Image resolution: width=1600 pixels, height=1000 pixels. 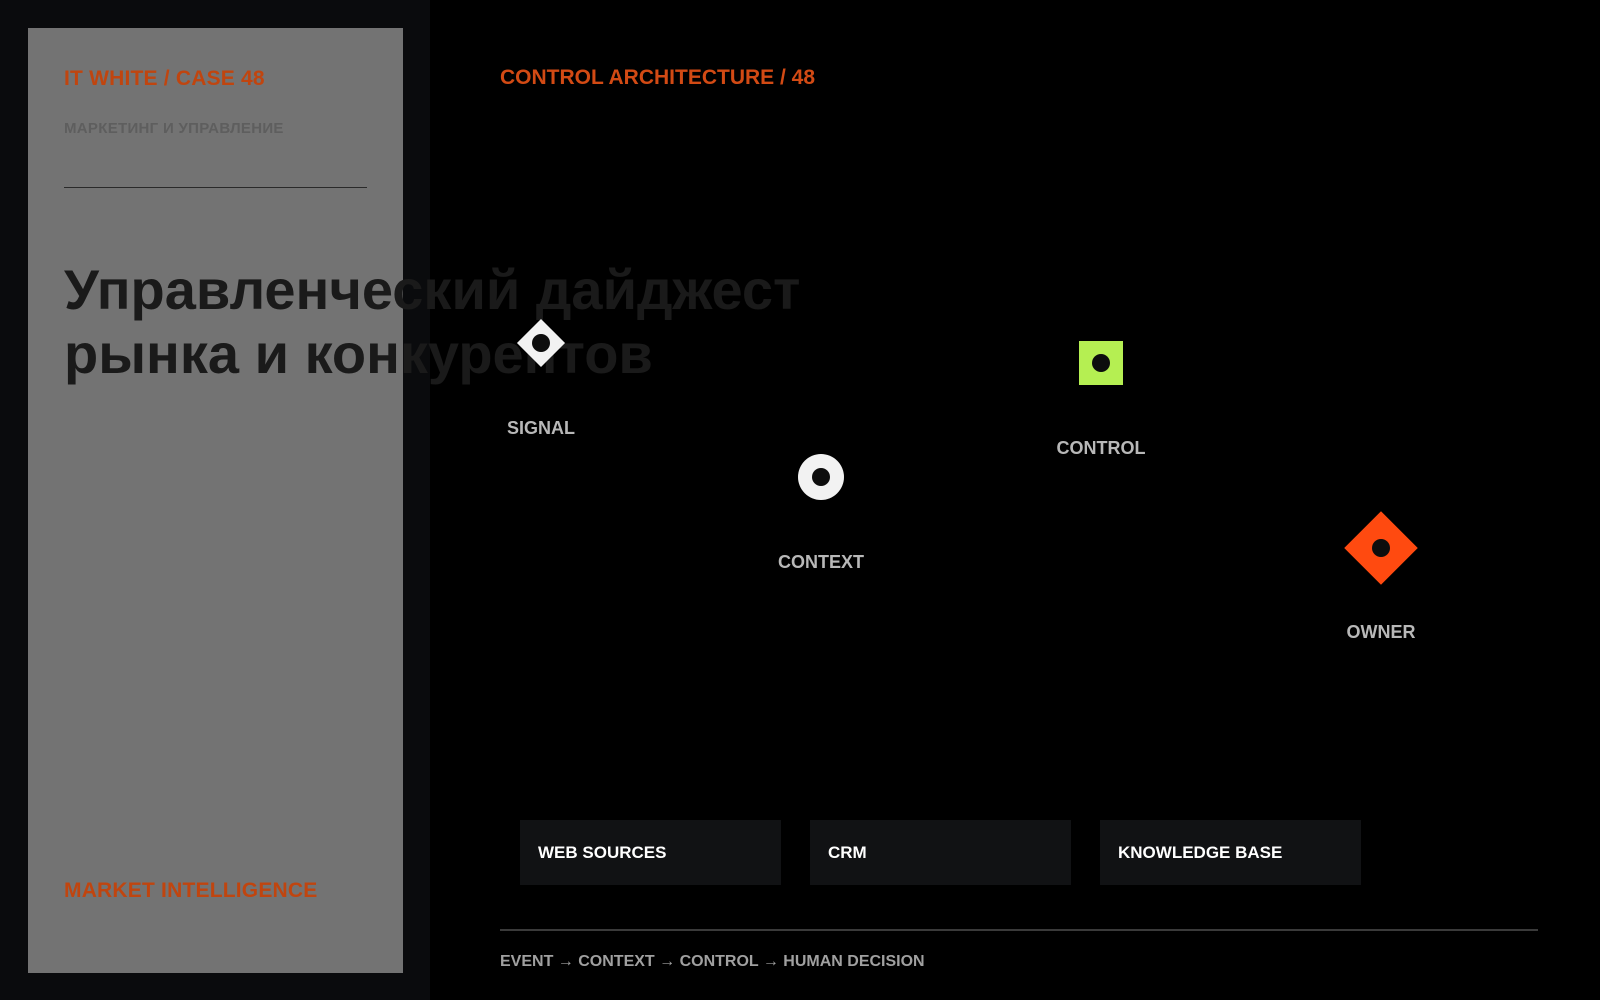 I want to click on source-web: WEB SOURCES, so click(x=650, y=852).